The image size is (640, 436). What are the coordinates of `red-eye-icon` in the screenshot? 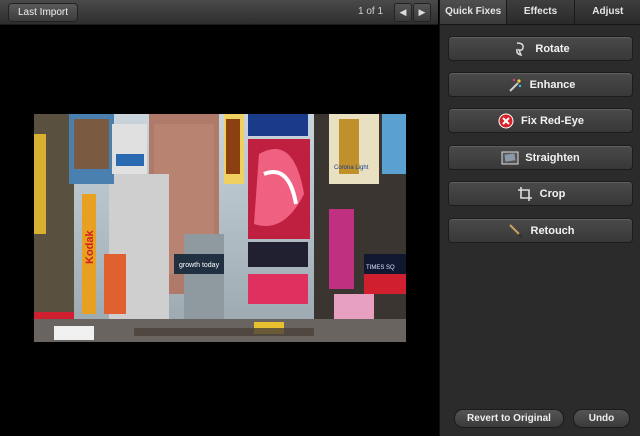 It's located at (506, 121).